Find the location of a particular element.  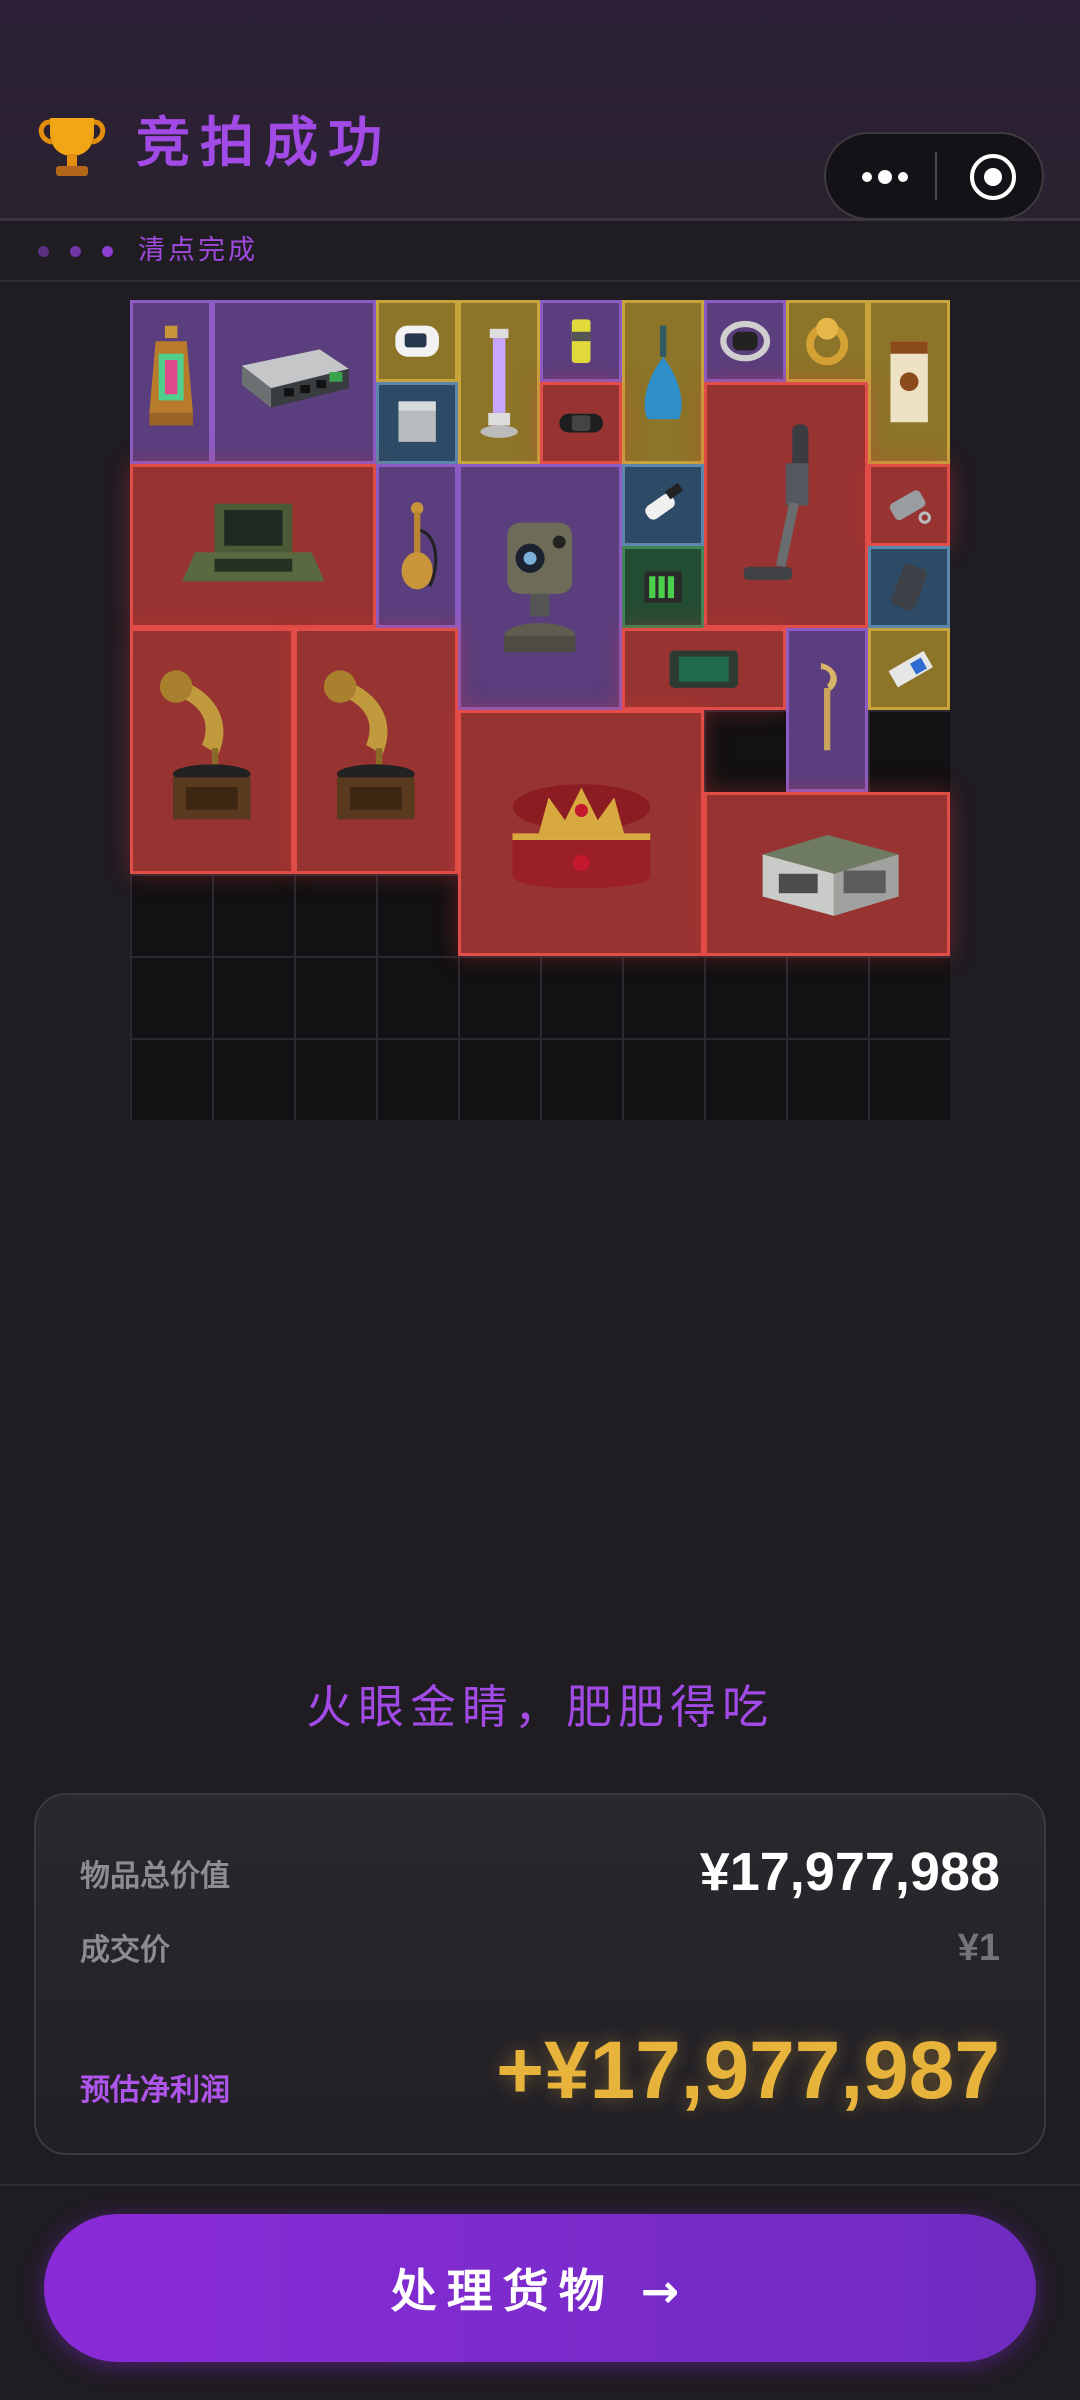

usb-drive-icon is located at coordinates (909, 505).